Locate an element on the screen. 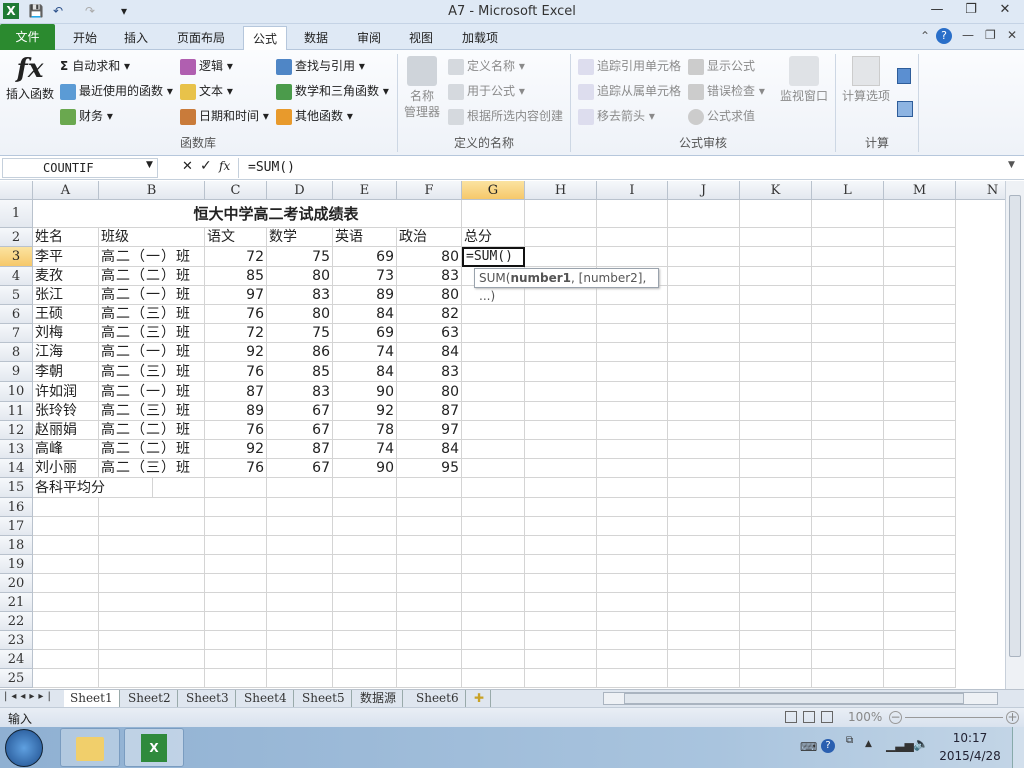 Image resolution: width=1024 pixels, height=768 pixels. row-header-4: 4 is located at coordinates (16, 276).